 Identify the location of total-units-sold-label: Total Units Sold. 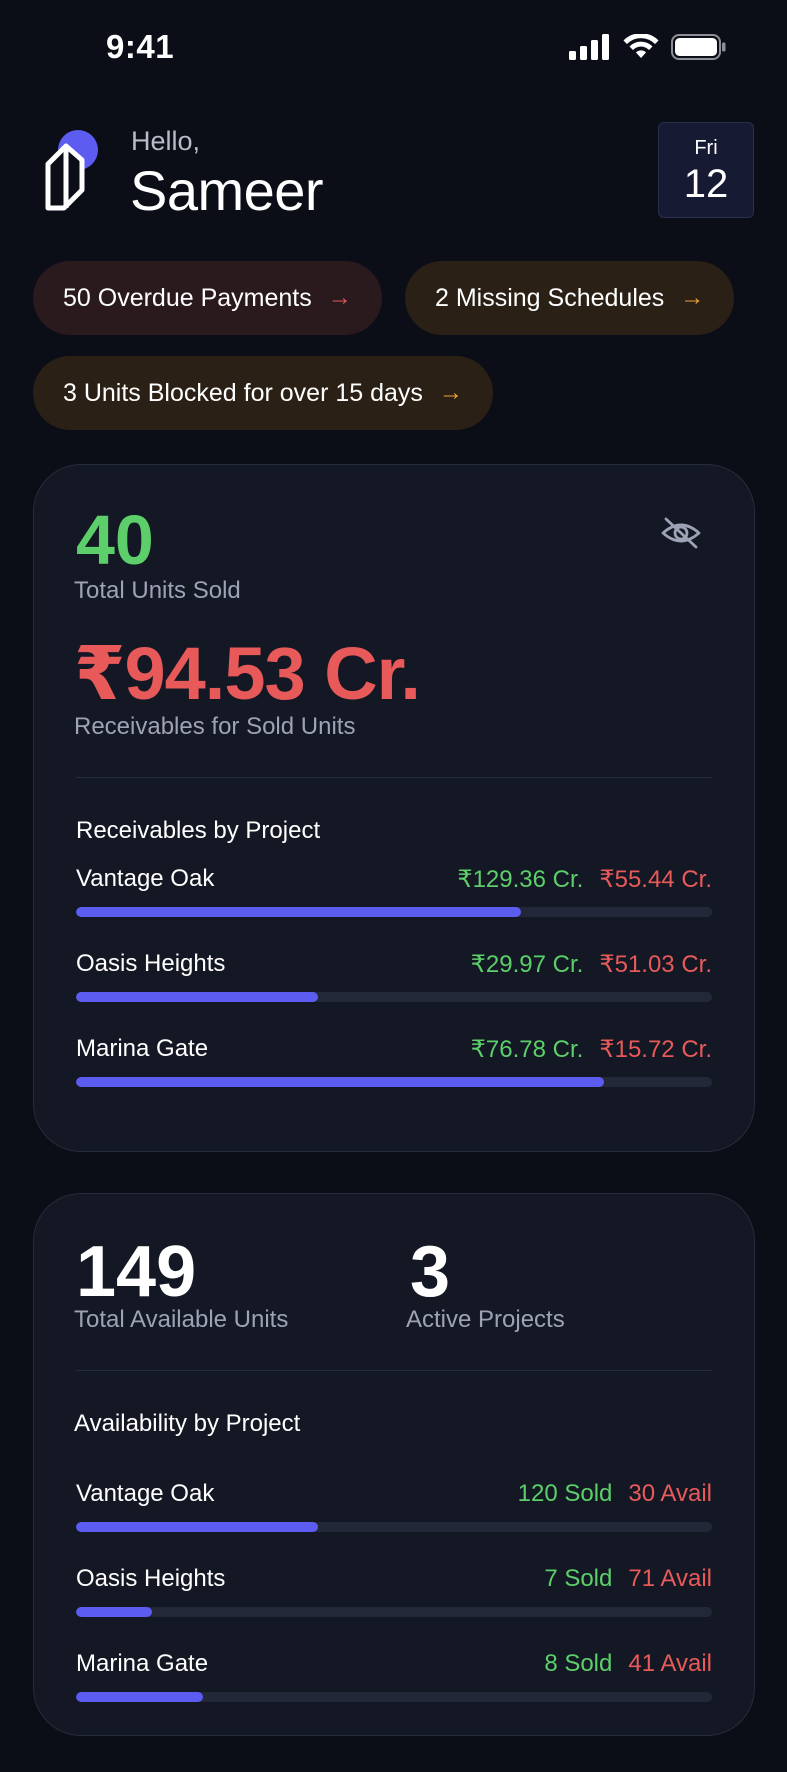
(157, 590).